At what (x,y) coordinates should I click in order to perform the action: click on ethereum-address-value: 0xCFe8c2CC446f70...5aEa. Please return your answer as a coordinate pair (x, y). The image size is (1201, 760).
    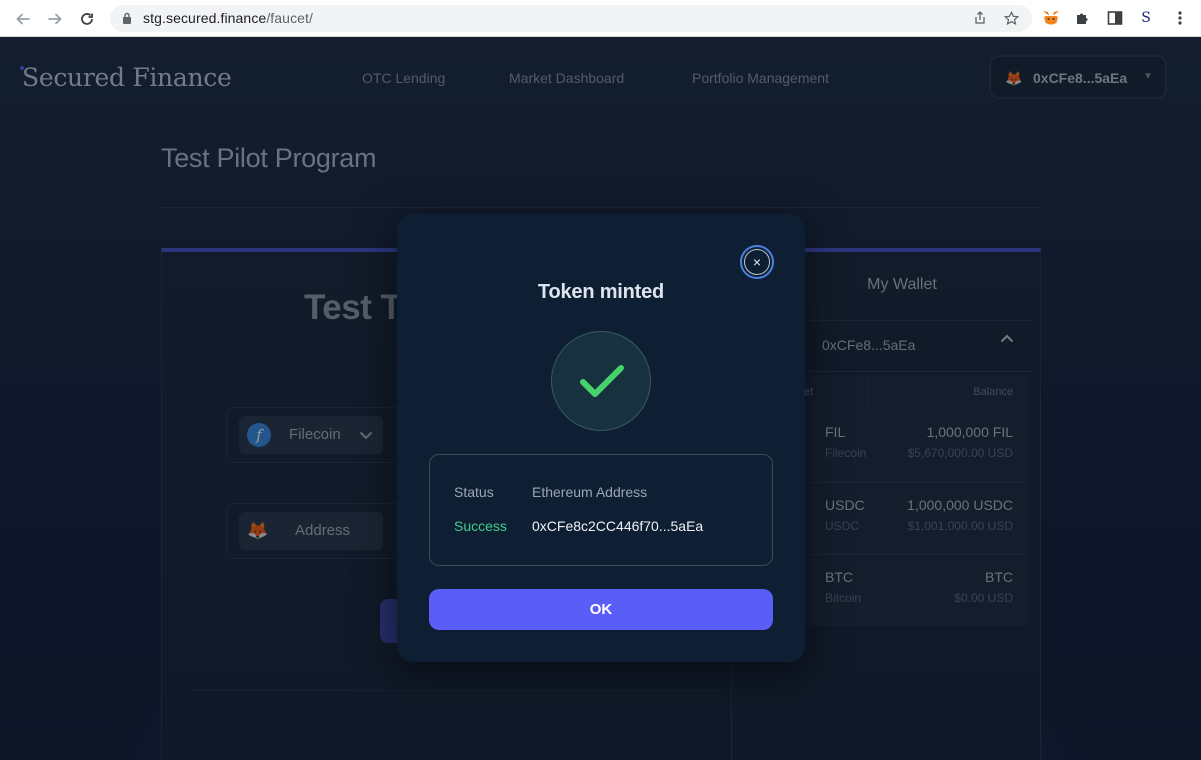
    Looking at the image, I should click on (618, 526).